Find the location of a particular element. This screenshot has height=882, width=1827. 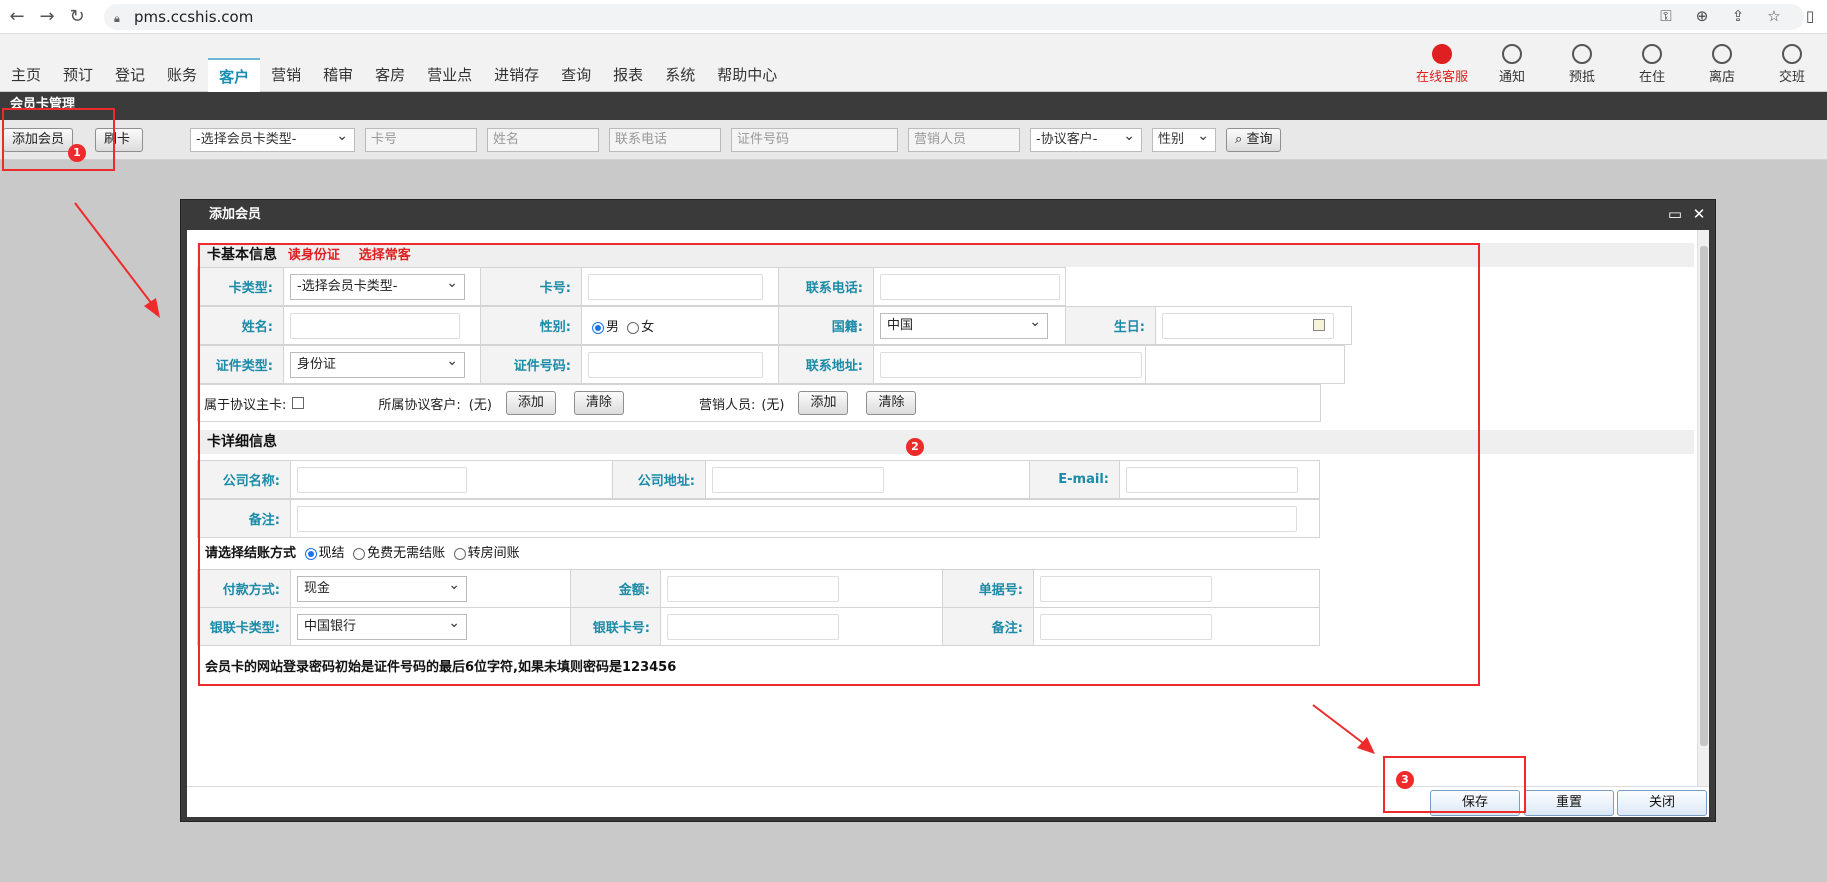

menu-item-5: 营销 is located at coordinates (286, 75).